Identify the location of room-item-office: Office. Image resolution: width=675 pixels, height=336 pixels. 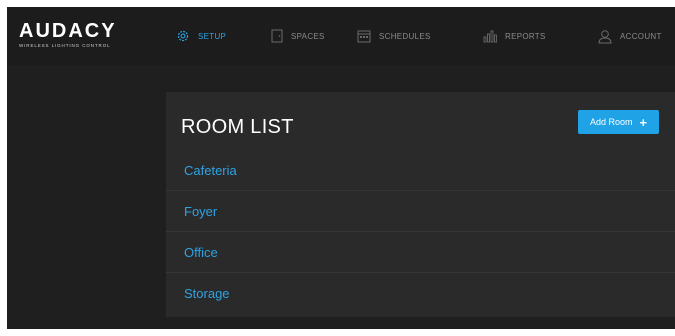
(420, 252).